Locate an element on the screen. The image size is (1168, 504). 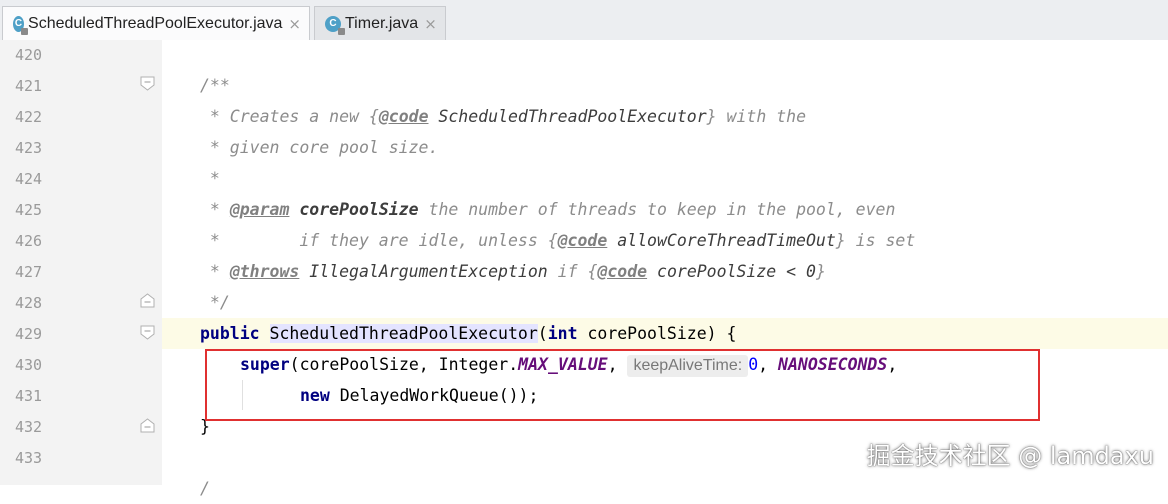
tab-timer: C Timer.java × is located at coordinates (380, 23).